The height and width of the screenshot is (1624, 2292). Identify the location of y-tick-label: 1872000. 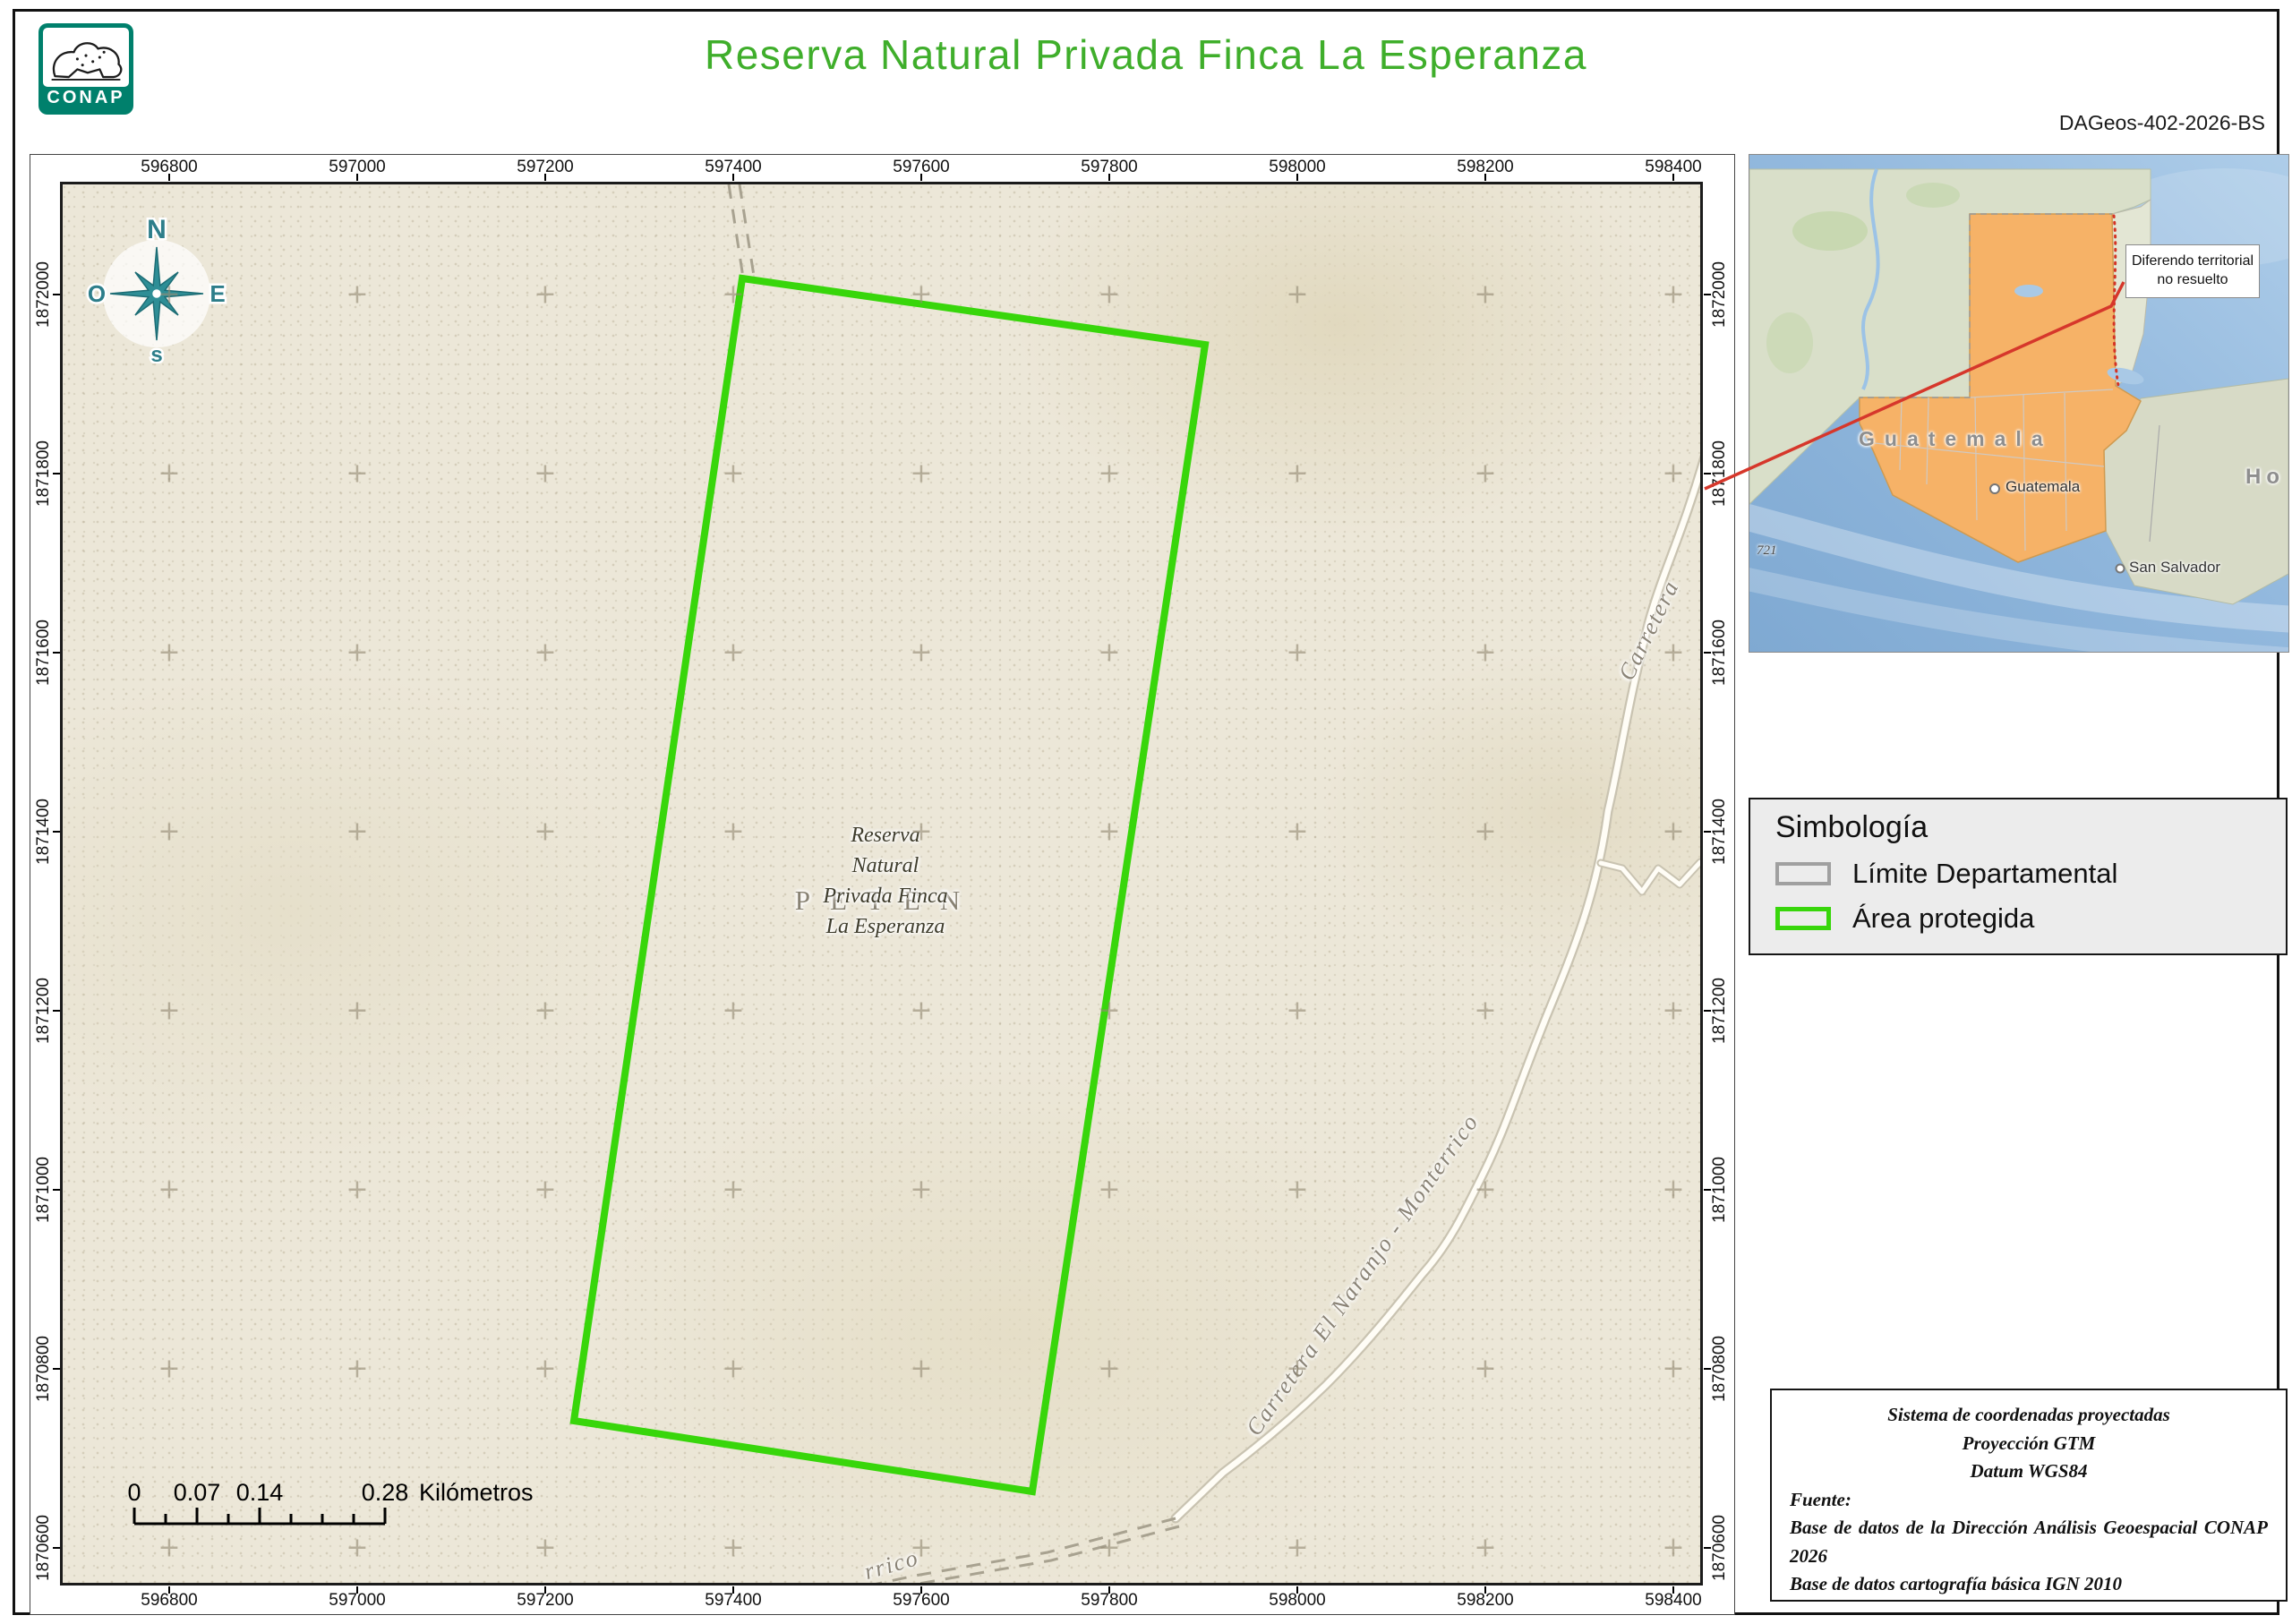
(1719, 294).